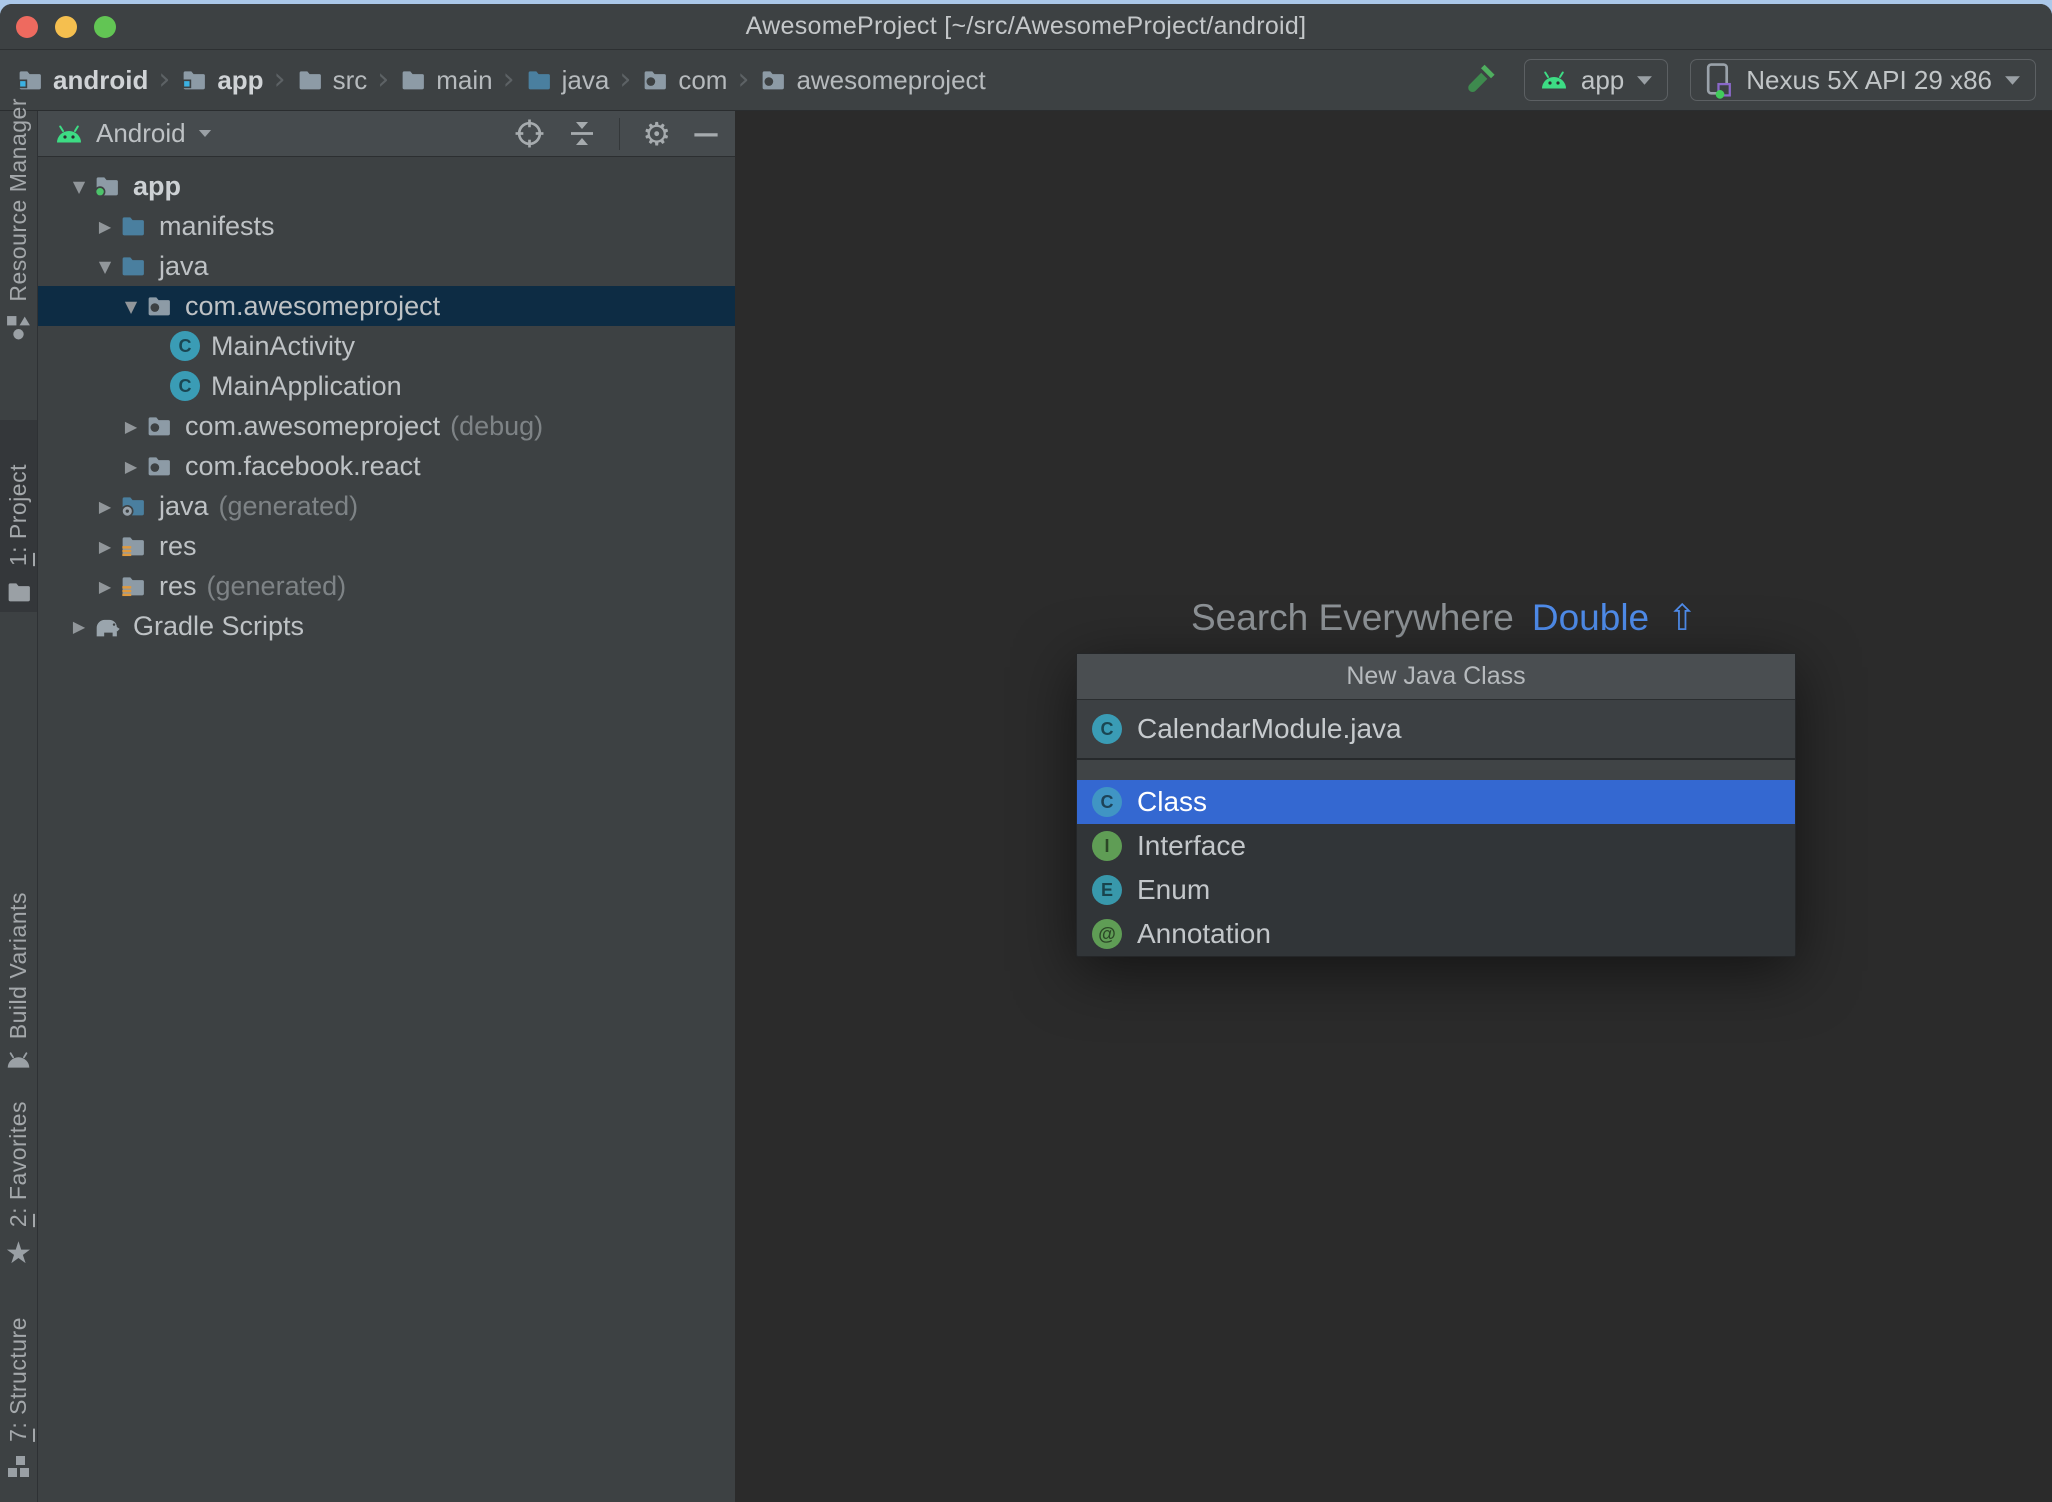 This screenshot has height=1502, width=2052. Describe the element at coordinates (1436, 802) in the screenshot. I see `kind-list-item: C Class` at that location.